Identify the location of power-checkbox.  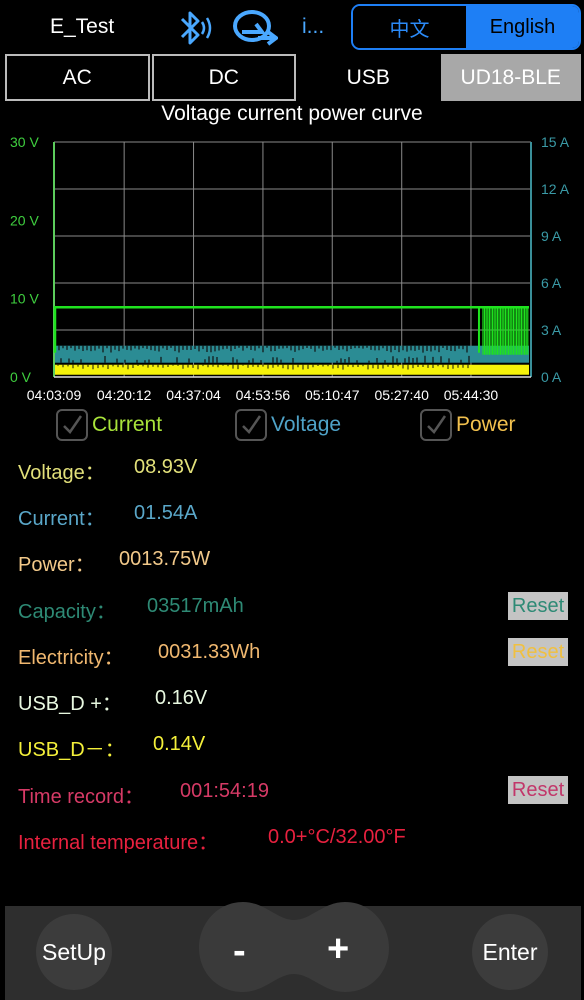
(436, 425).